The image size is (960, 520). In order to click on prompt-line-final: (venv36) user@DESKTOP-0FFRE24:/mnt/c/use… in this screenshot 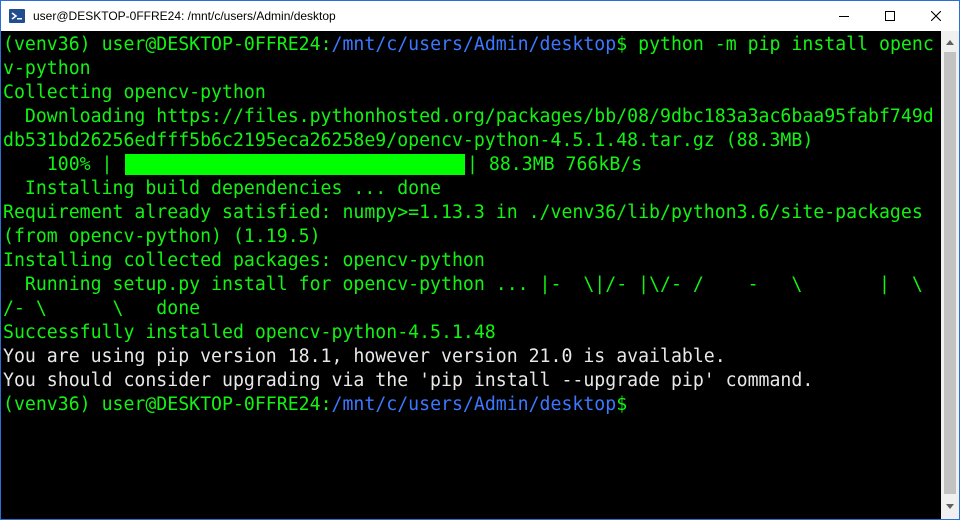, I will do `click(315, 405)`.